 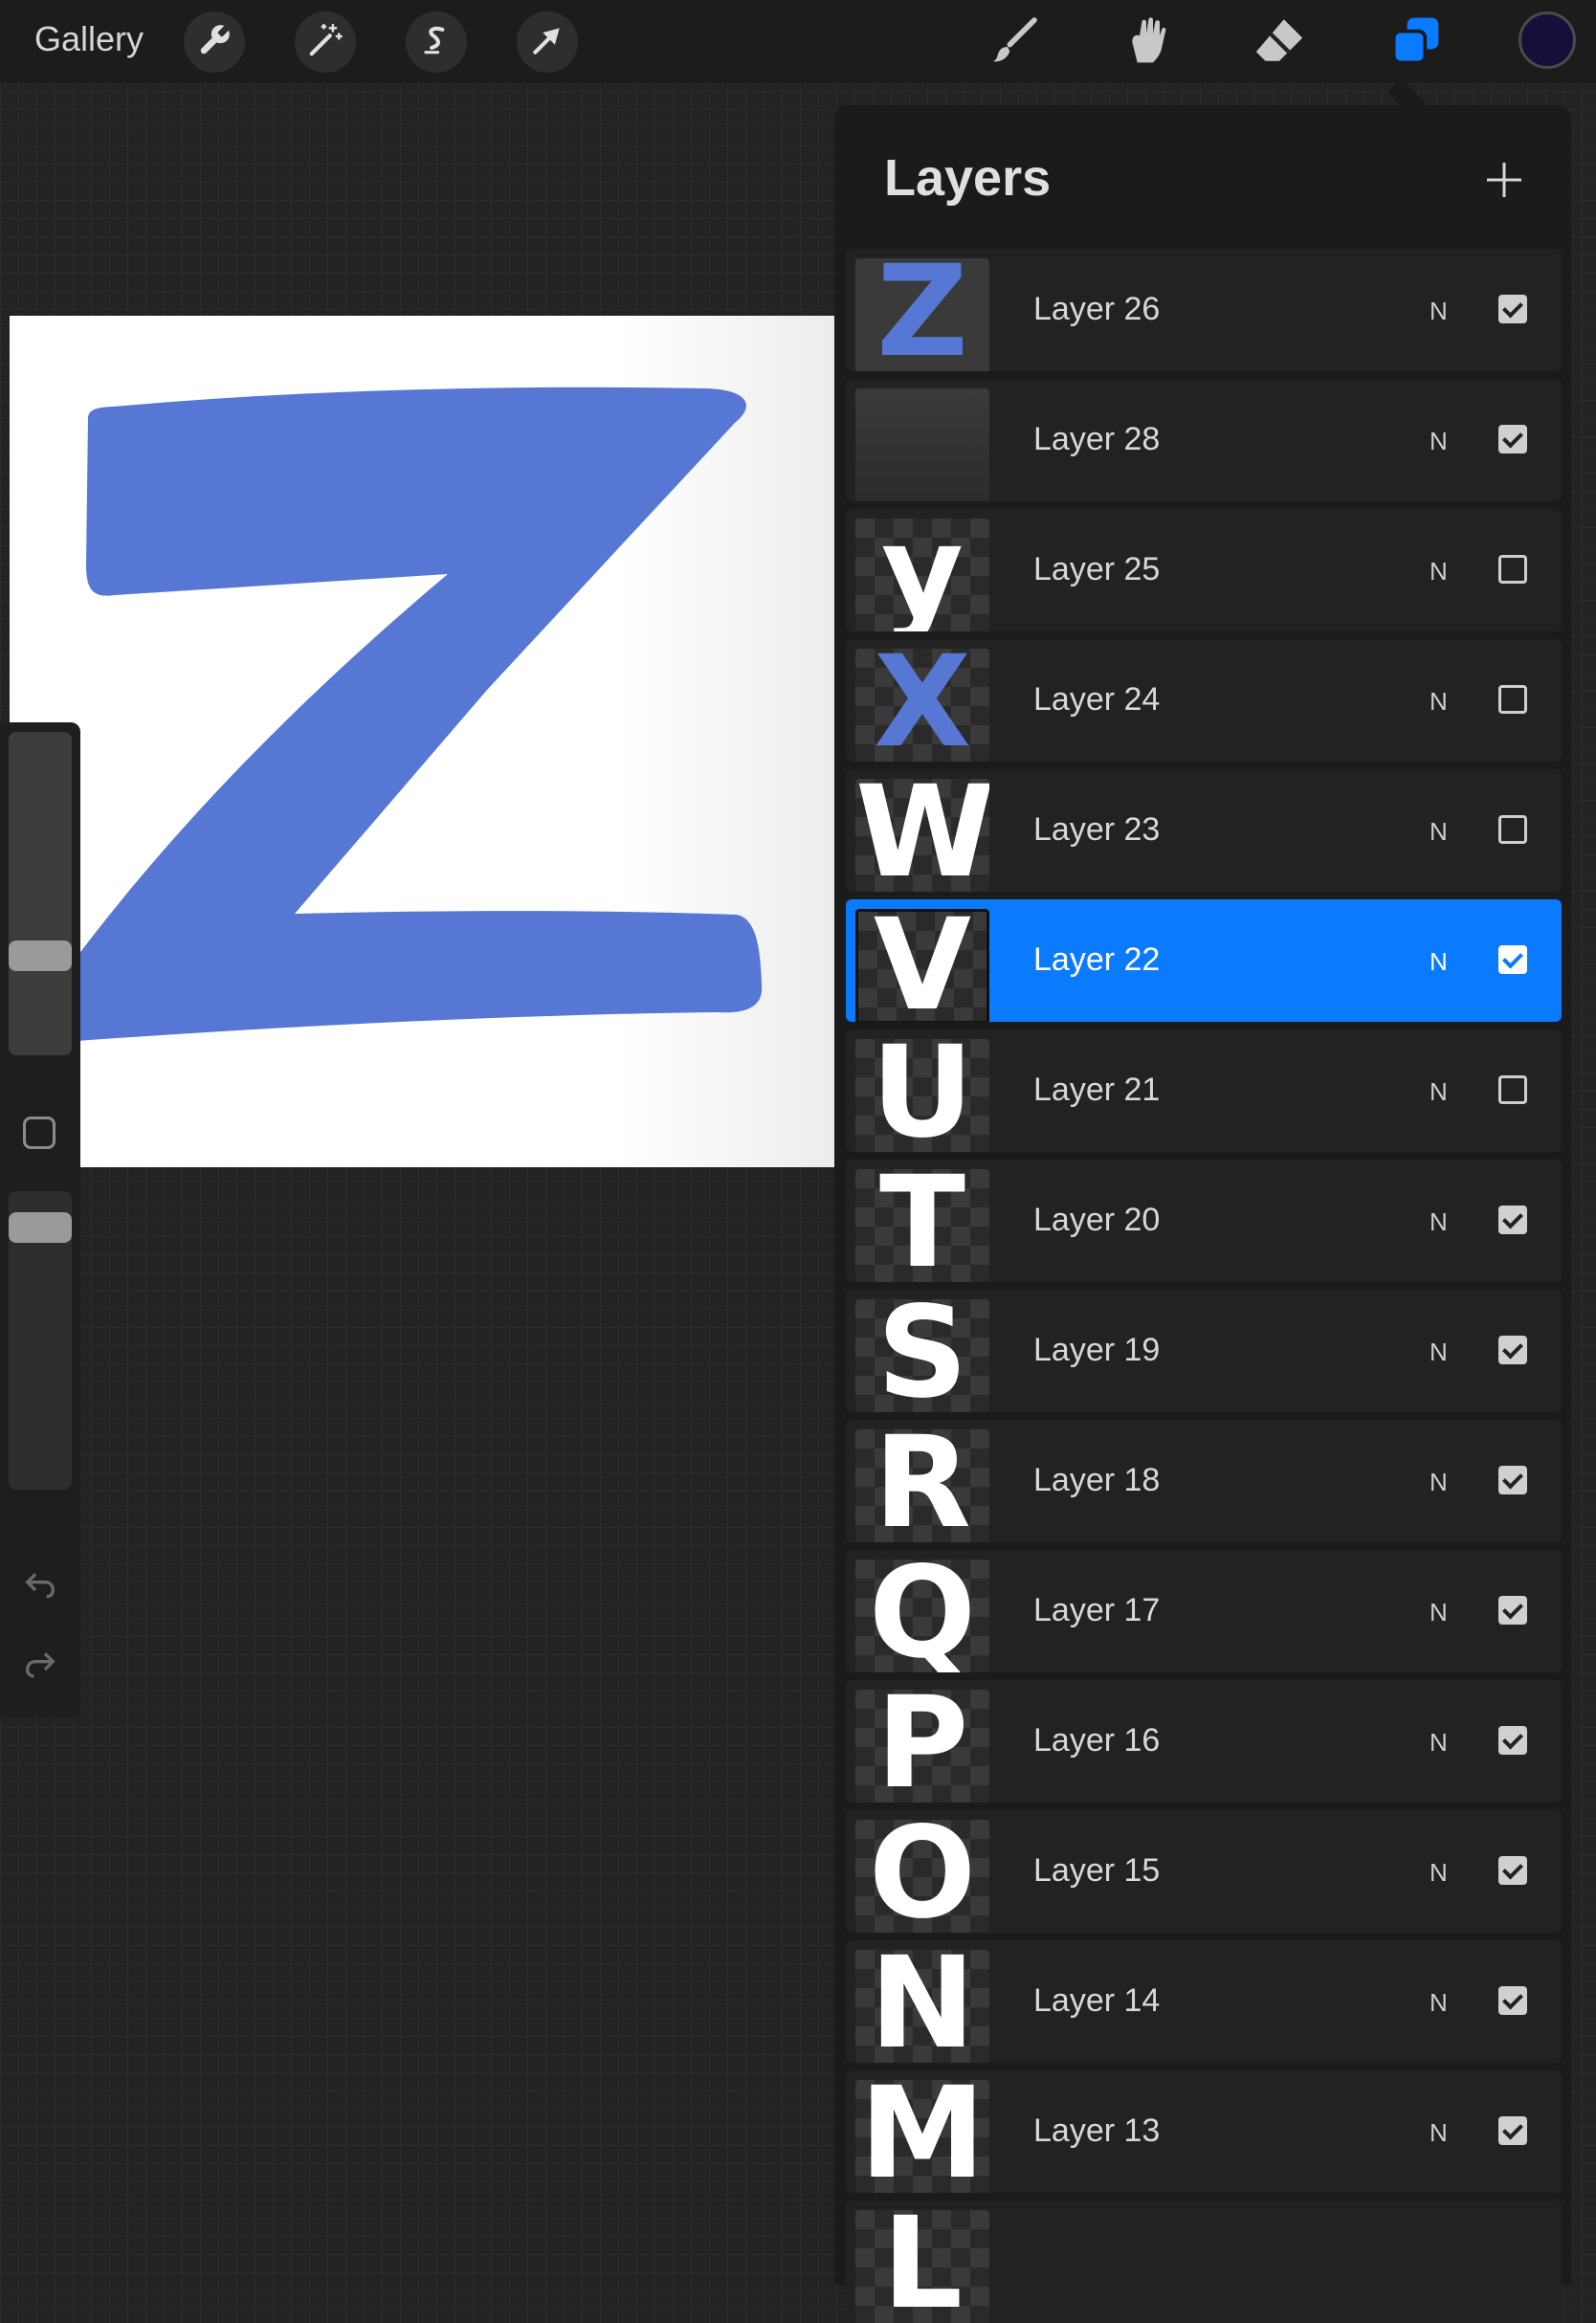 What do you see at coordinates (1097, 1741) in the screenshot?
I see `layer-name: Layer 16` at bounding box center [1097, 1741].